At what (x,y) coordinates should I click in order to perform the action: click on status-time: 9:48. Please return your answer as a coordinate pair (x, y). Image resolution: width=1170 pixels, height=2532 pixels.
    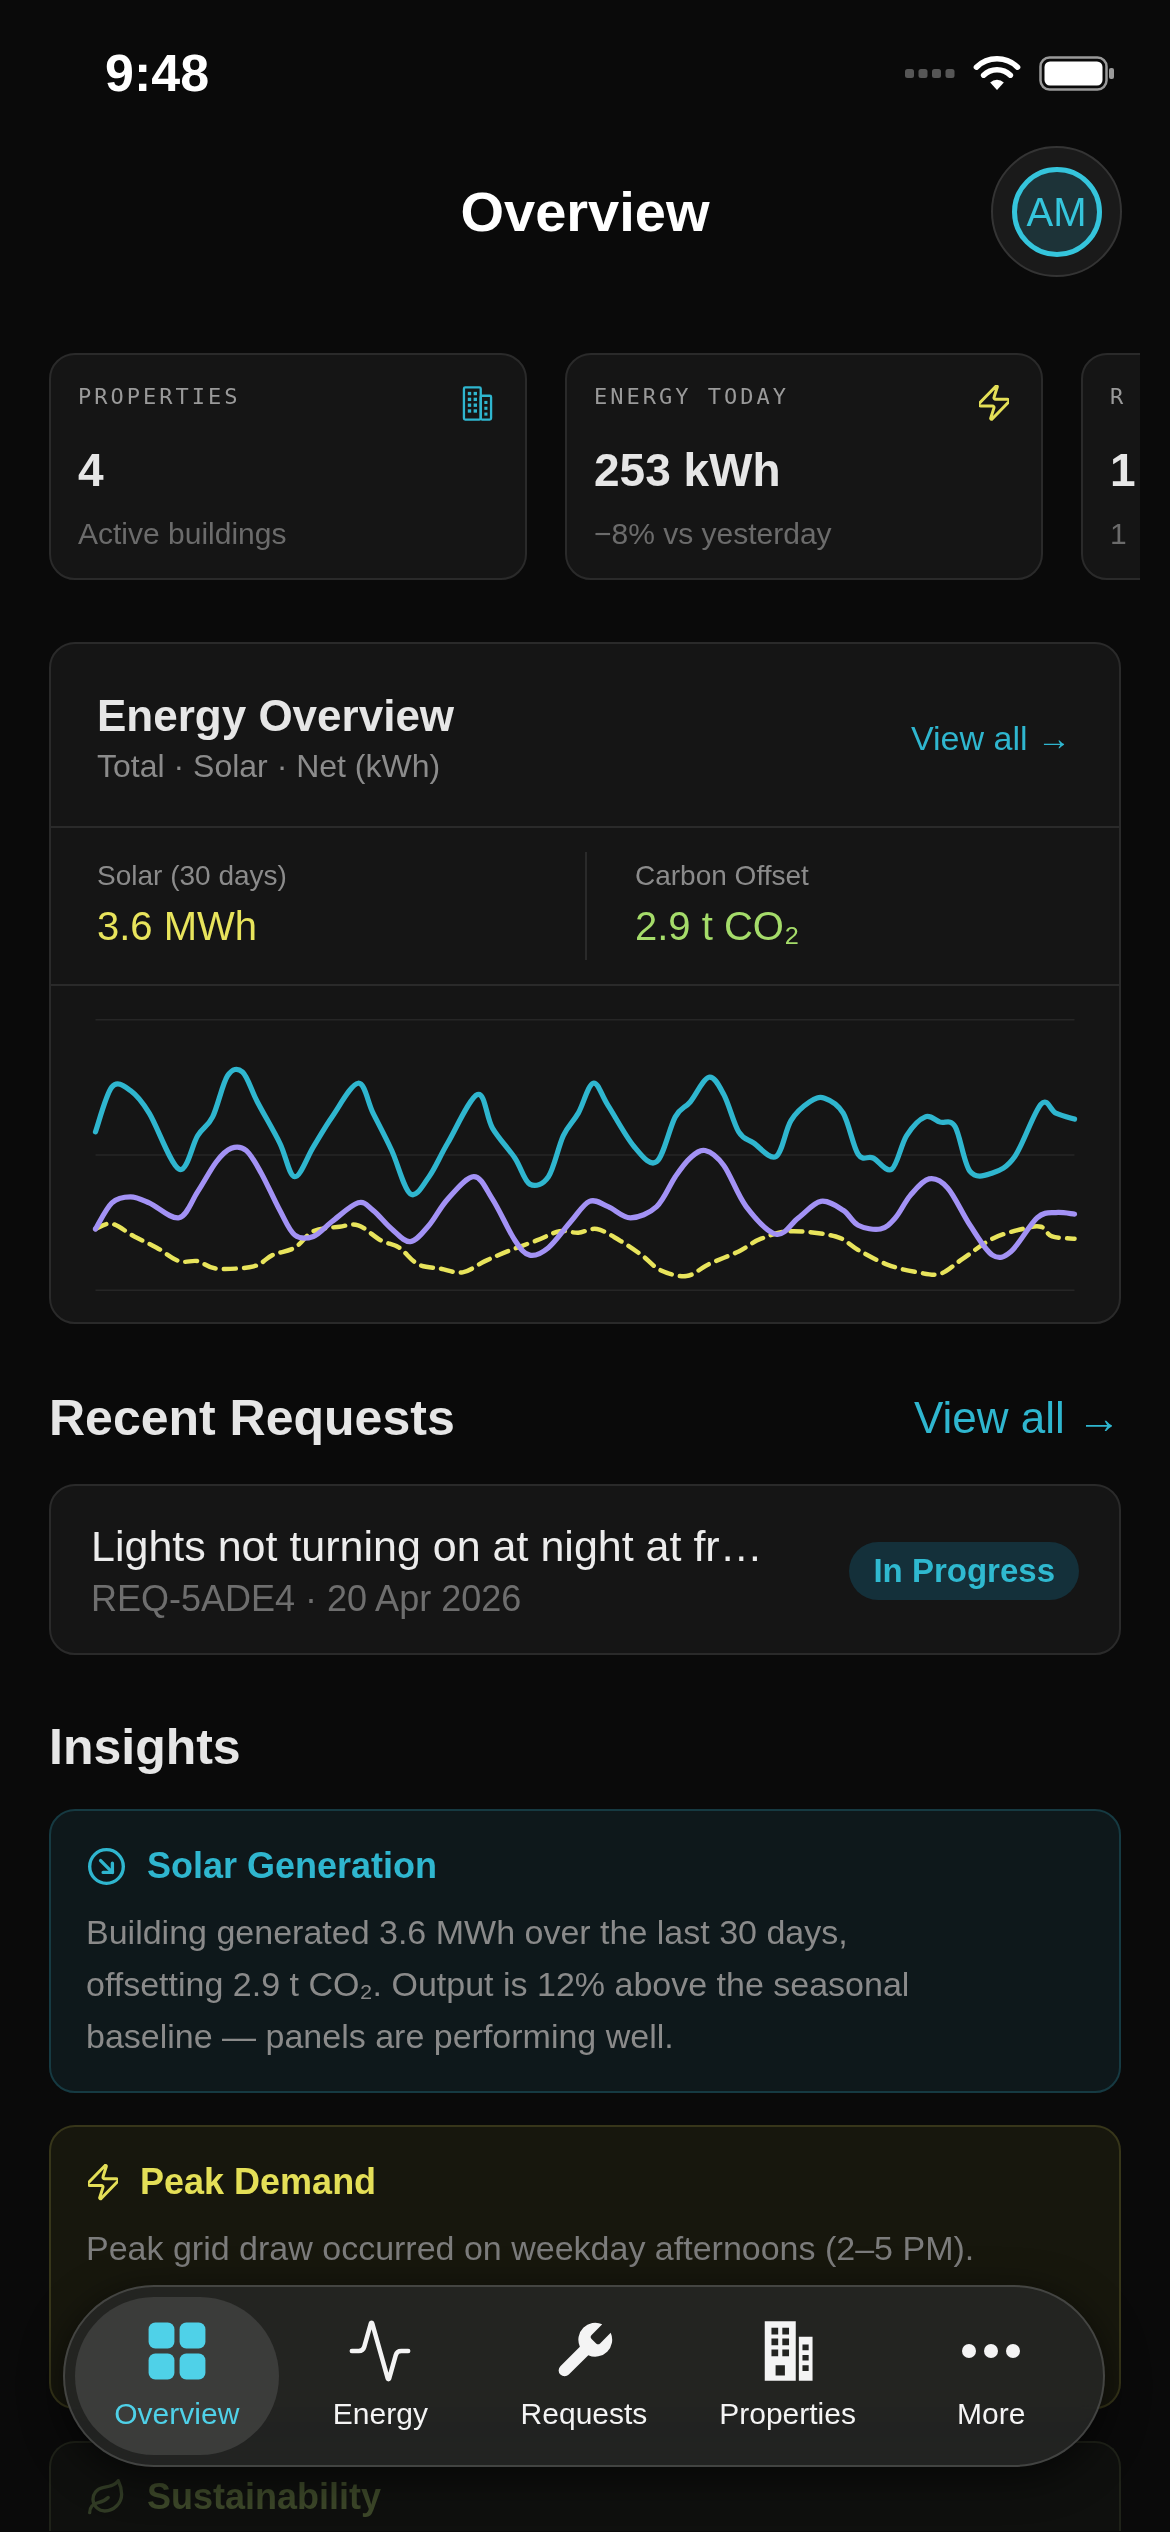
    Looking at the image, I should click on (157, 73).